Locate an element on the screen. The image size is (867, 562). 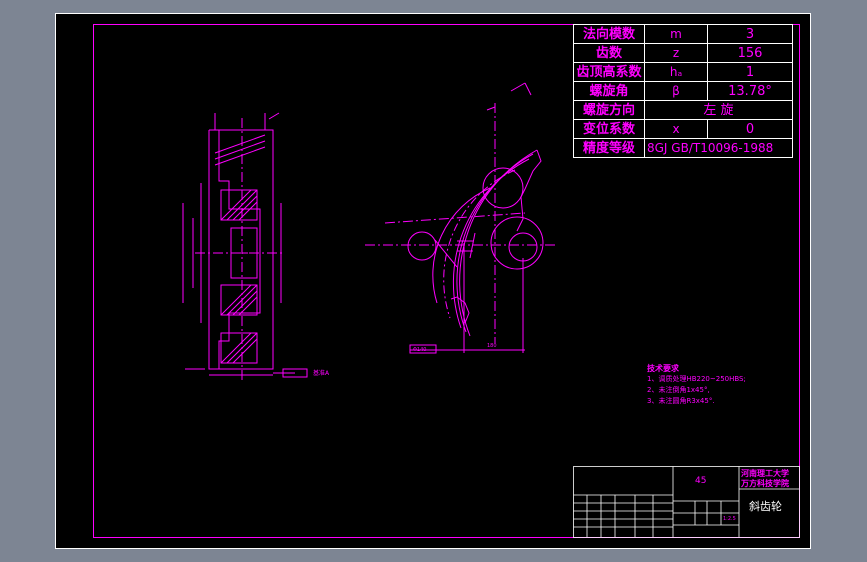
param-row: 法向模数 m 3 is located at coordinates (683, 34).